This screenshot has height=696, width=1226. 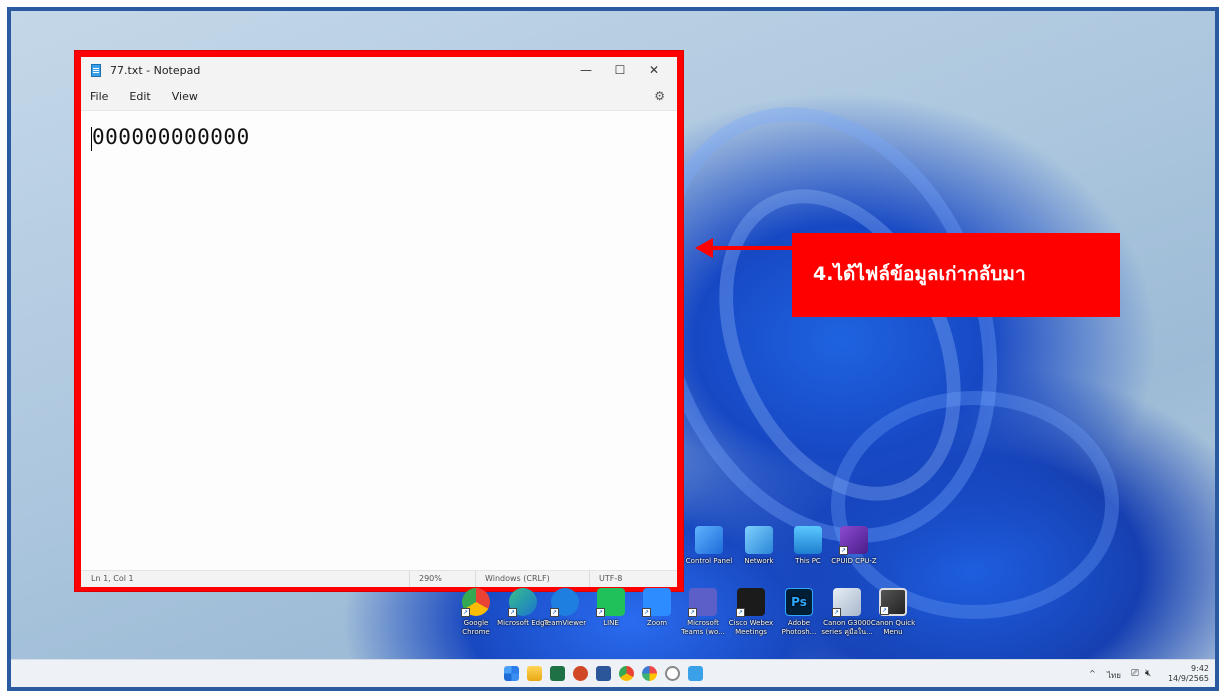 I want to click on desktop-icon-canon-quick-menu: ↗ Canon Quick Menu, so click(x=893, y=612).